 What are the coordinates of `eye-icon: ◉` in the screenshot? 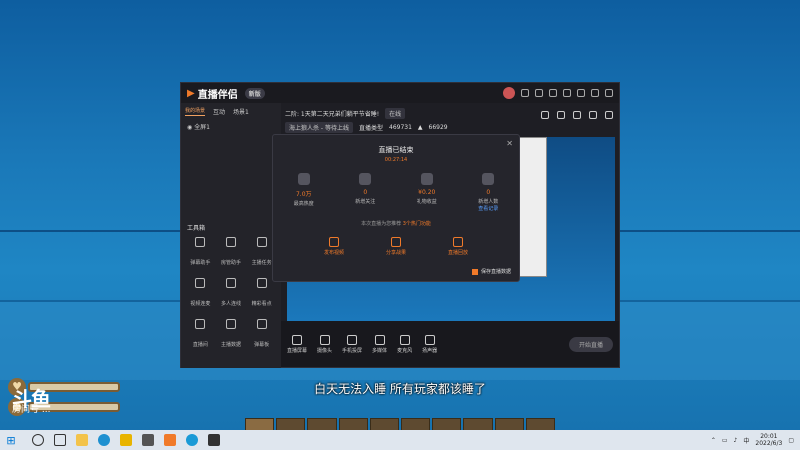 It's located at (189, 127).